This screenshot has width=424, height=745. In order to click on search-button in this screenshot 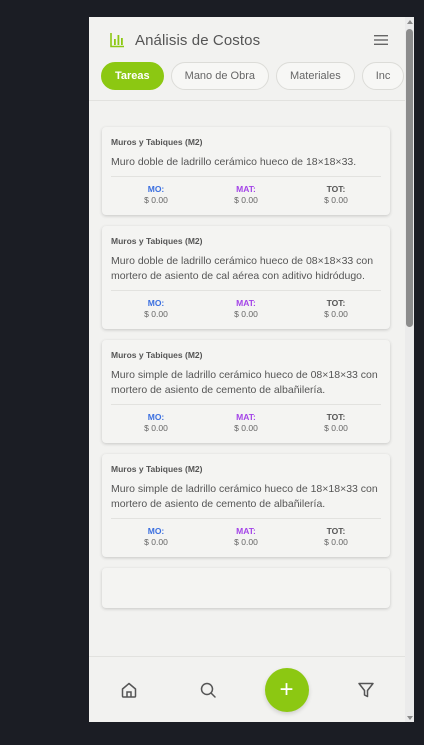, I will do `click(208, 690)`.